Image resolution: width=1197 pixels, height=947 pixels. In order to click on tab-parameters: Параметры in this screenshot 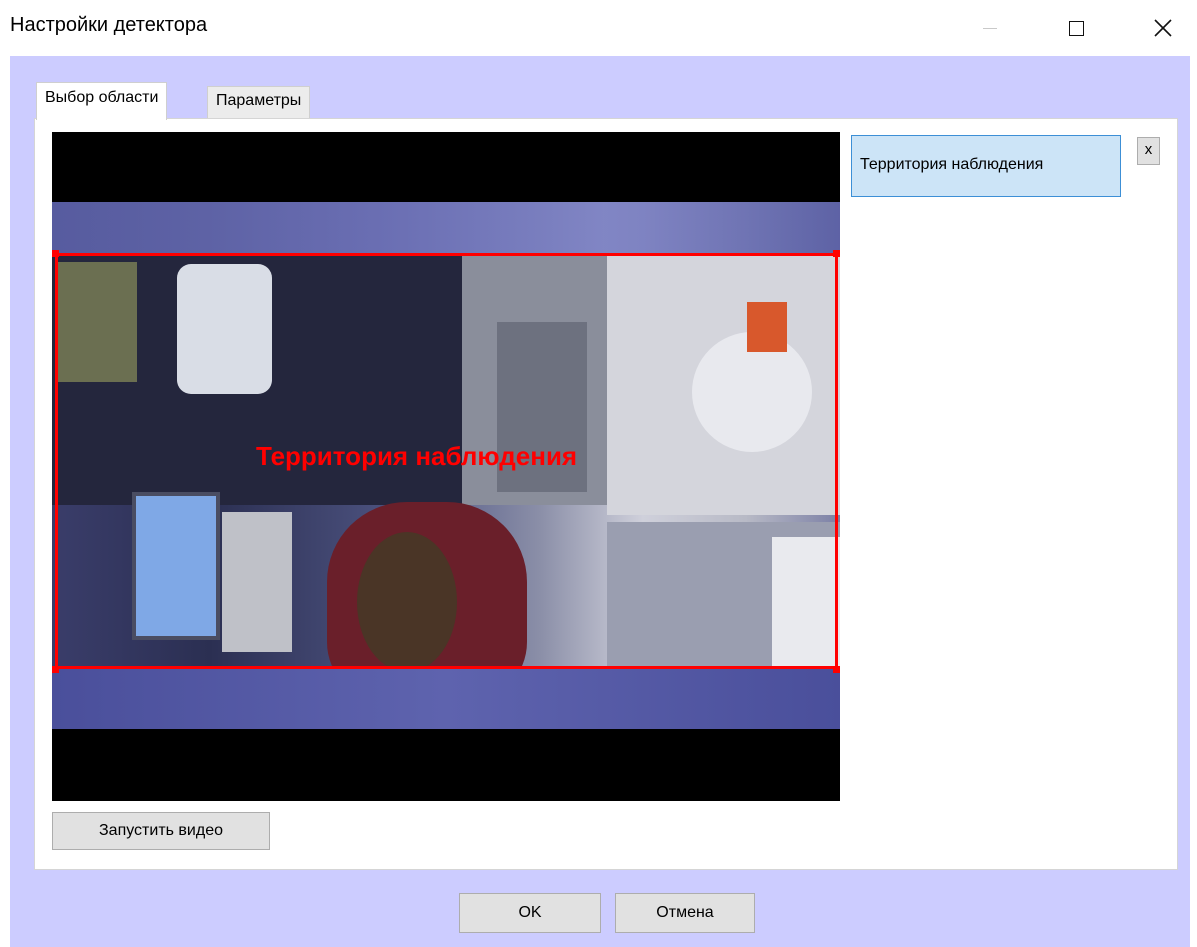, I will do `click(259, 102)`.